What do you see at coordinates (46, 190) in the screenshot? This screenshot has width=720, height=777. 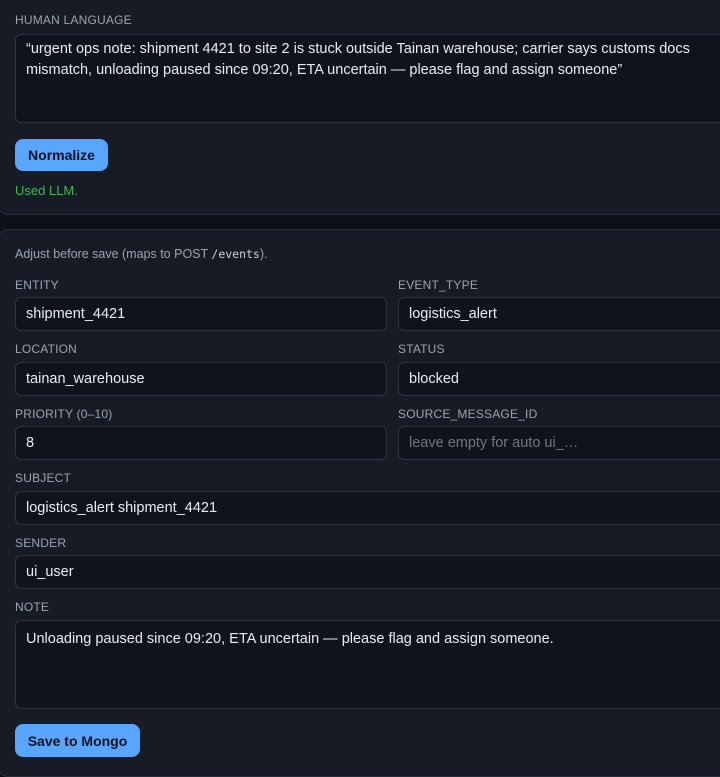 I see `normalize-status: Used LLM.` at bounding box center [46, 190].